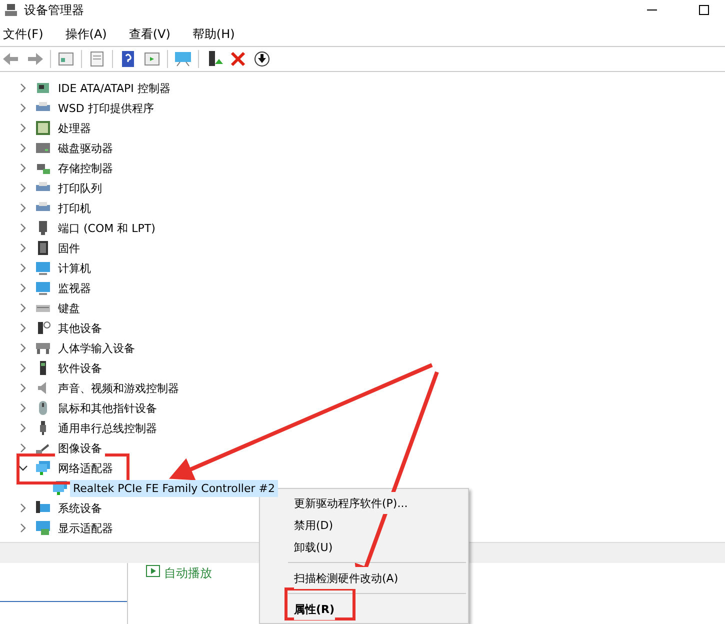  I want to click on device-question-icon, so click(43, 328).